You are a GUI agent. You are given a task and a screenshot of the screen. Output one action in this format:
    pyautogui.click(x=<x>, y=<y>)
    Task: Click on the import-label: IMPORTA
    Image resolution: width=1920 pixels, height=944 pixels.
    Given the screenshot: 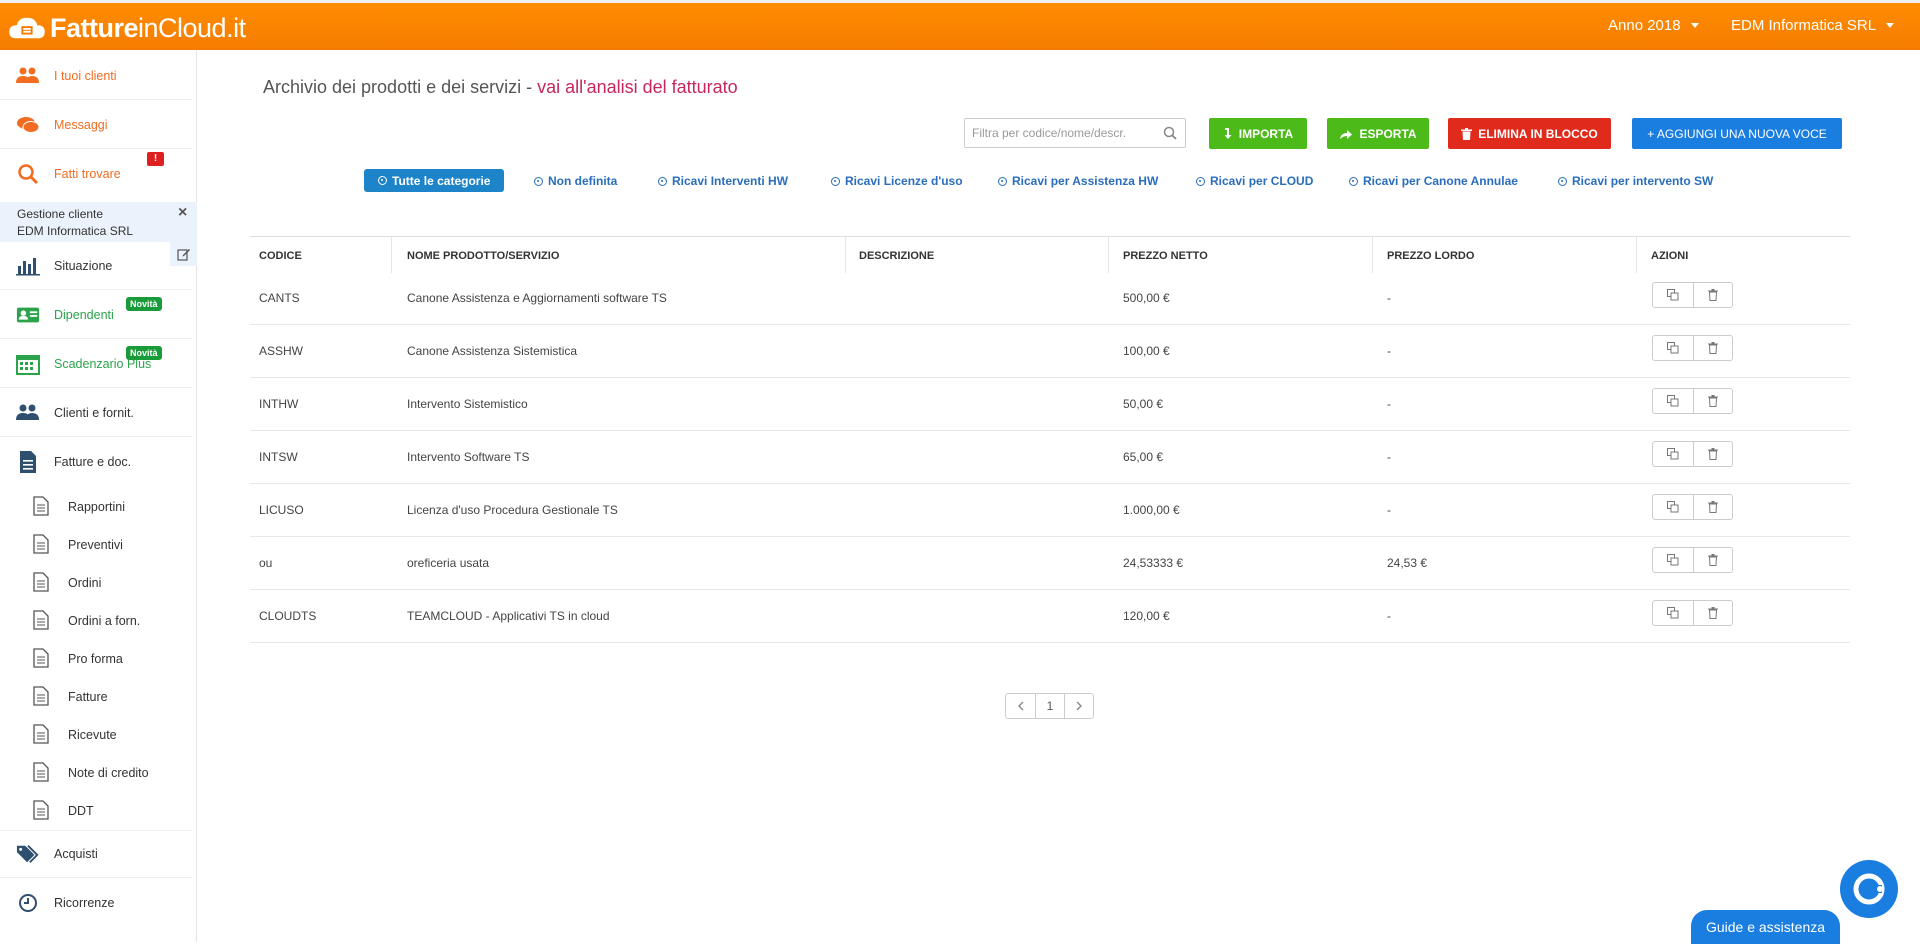 What is the action you would take?
    pyautogui.click(x=1266, y=133)
    